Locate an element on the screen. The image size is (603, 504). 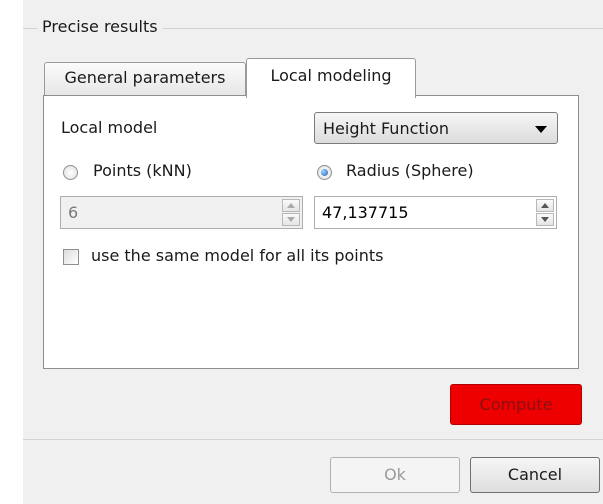
points-knn-label: Points (kNN) is located at coordinates (142, 170).